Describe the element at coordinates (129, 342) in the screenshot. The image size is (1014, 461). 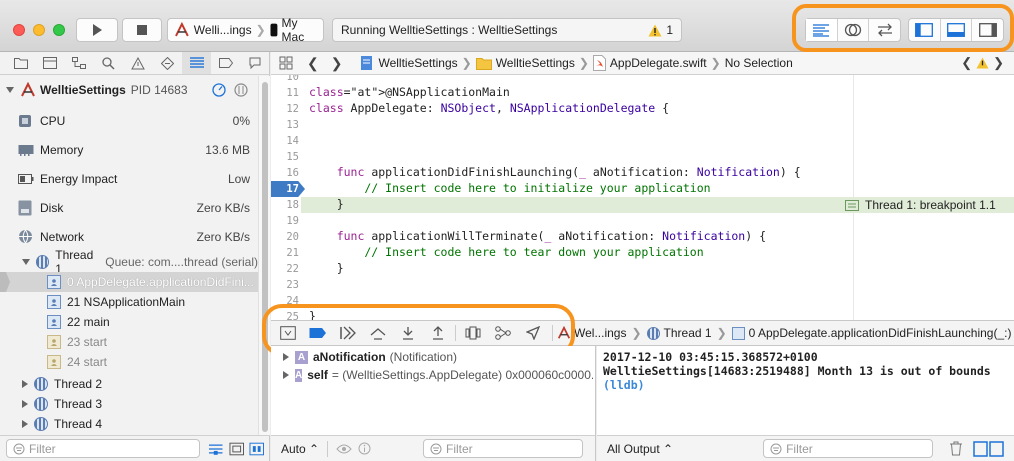
I see `stack-frame-row: 23 start` at that location.